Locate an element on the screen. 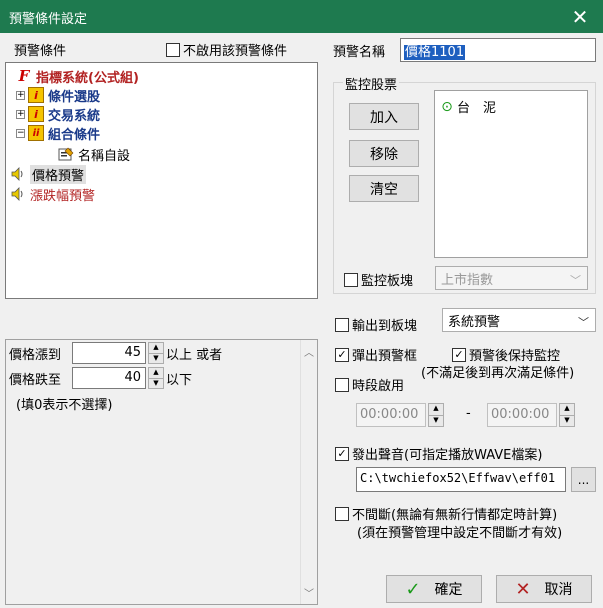  tree-subitem-label: 名稱自設 is located at coordinates (104, 156).